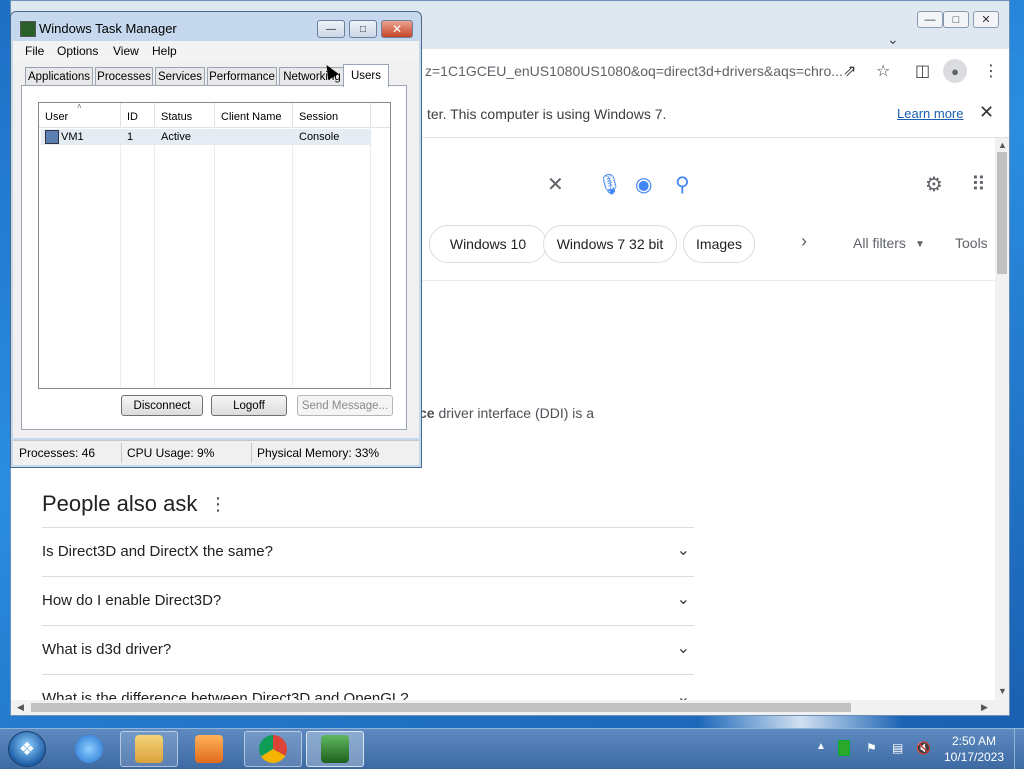  Describe the element at coordinates (332, 115) in the screenshot. I see `column-session: Session` at that location.